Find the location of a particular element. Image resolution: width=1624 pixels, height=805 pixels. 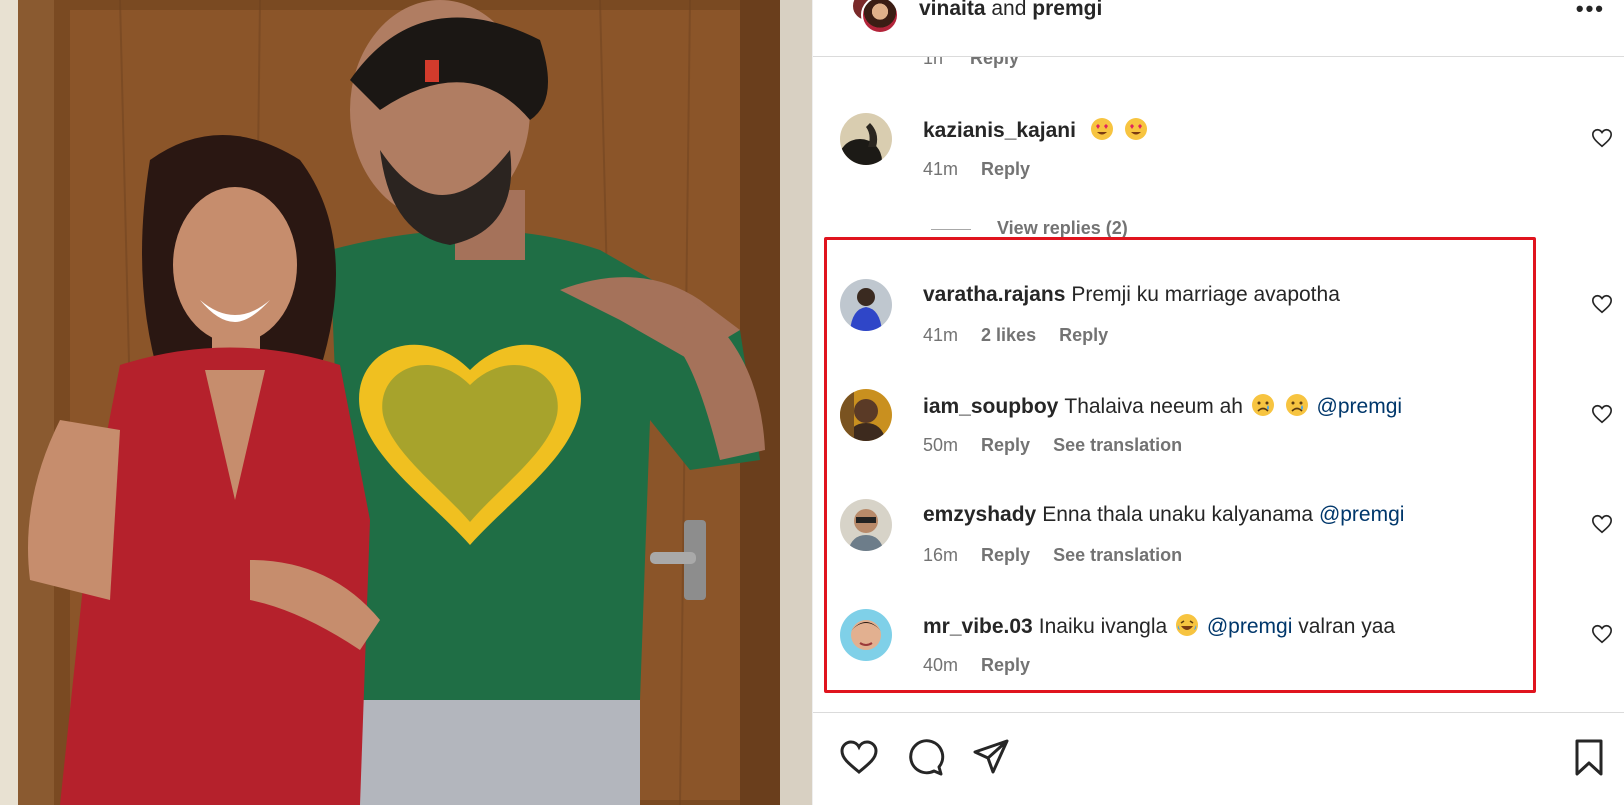

comment-username: kazianis_kajani is located at coordinates (999, 130).